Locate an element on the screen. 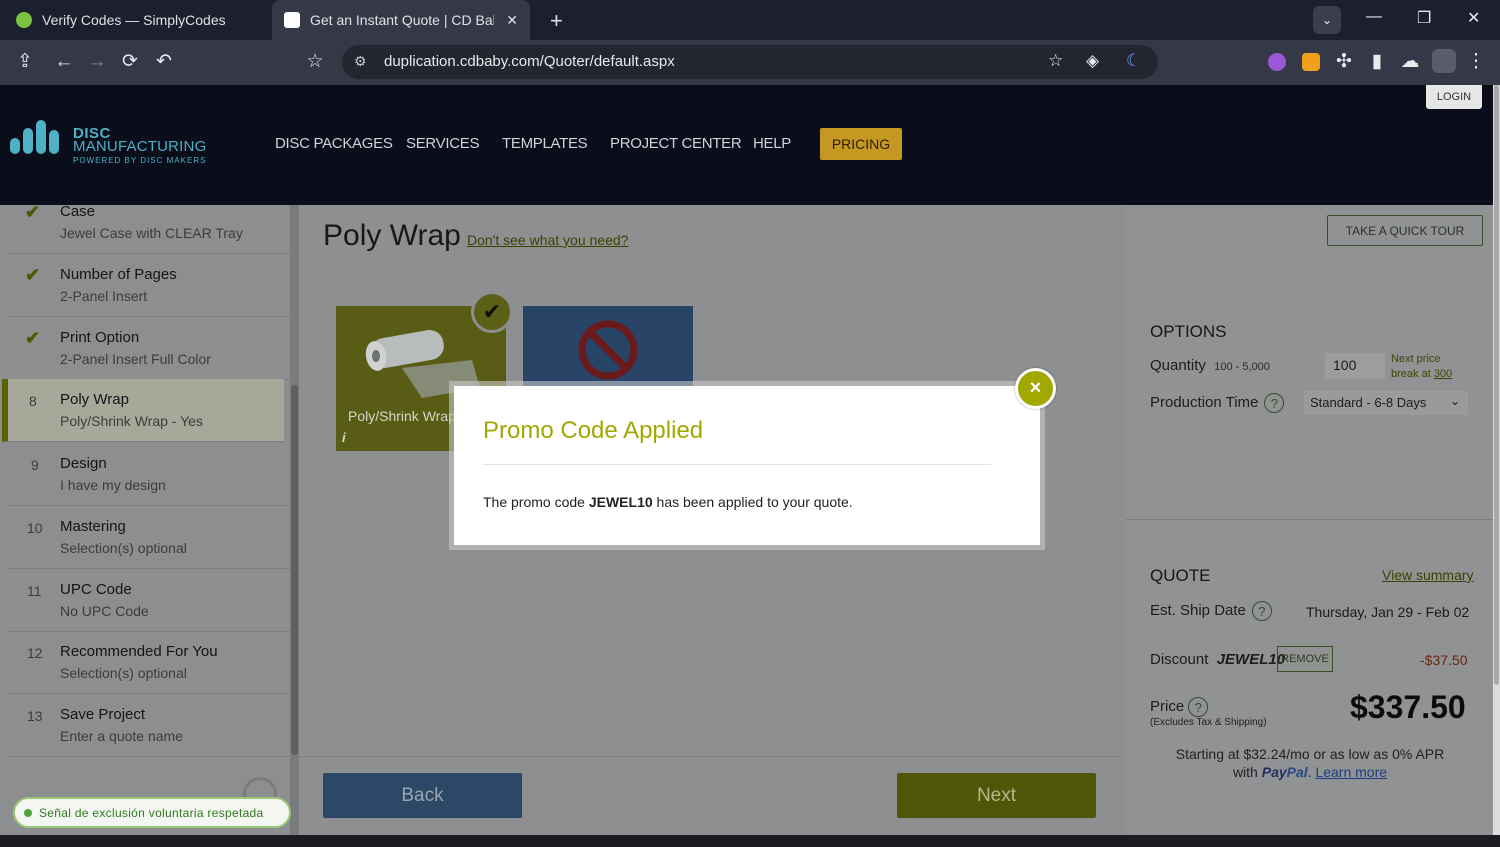  nav-disc-packages: DISC PACKAGES is located at coordinates (334, 143).